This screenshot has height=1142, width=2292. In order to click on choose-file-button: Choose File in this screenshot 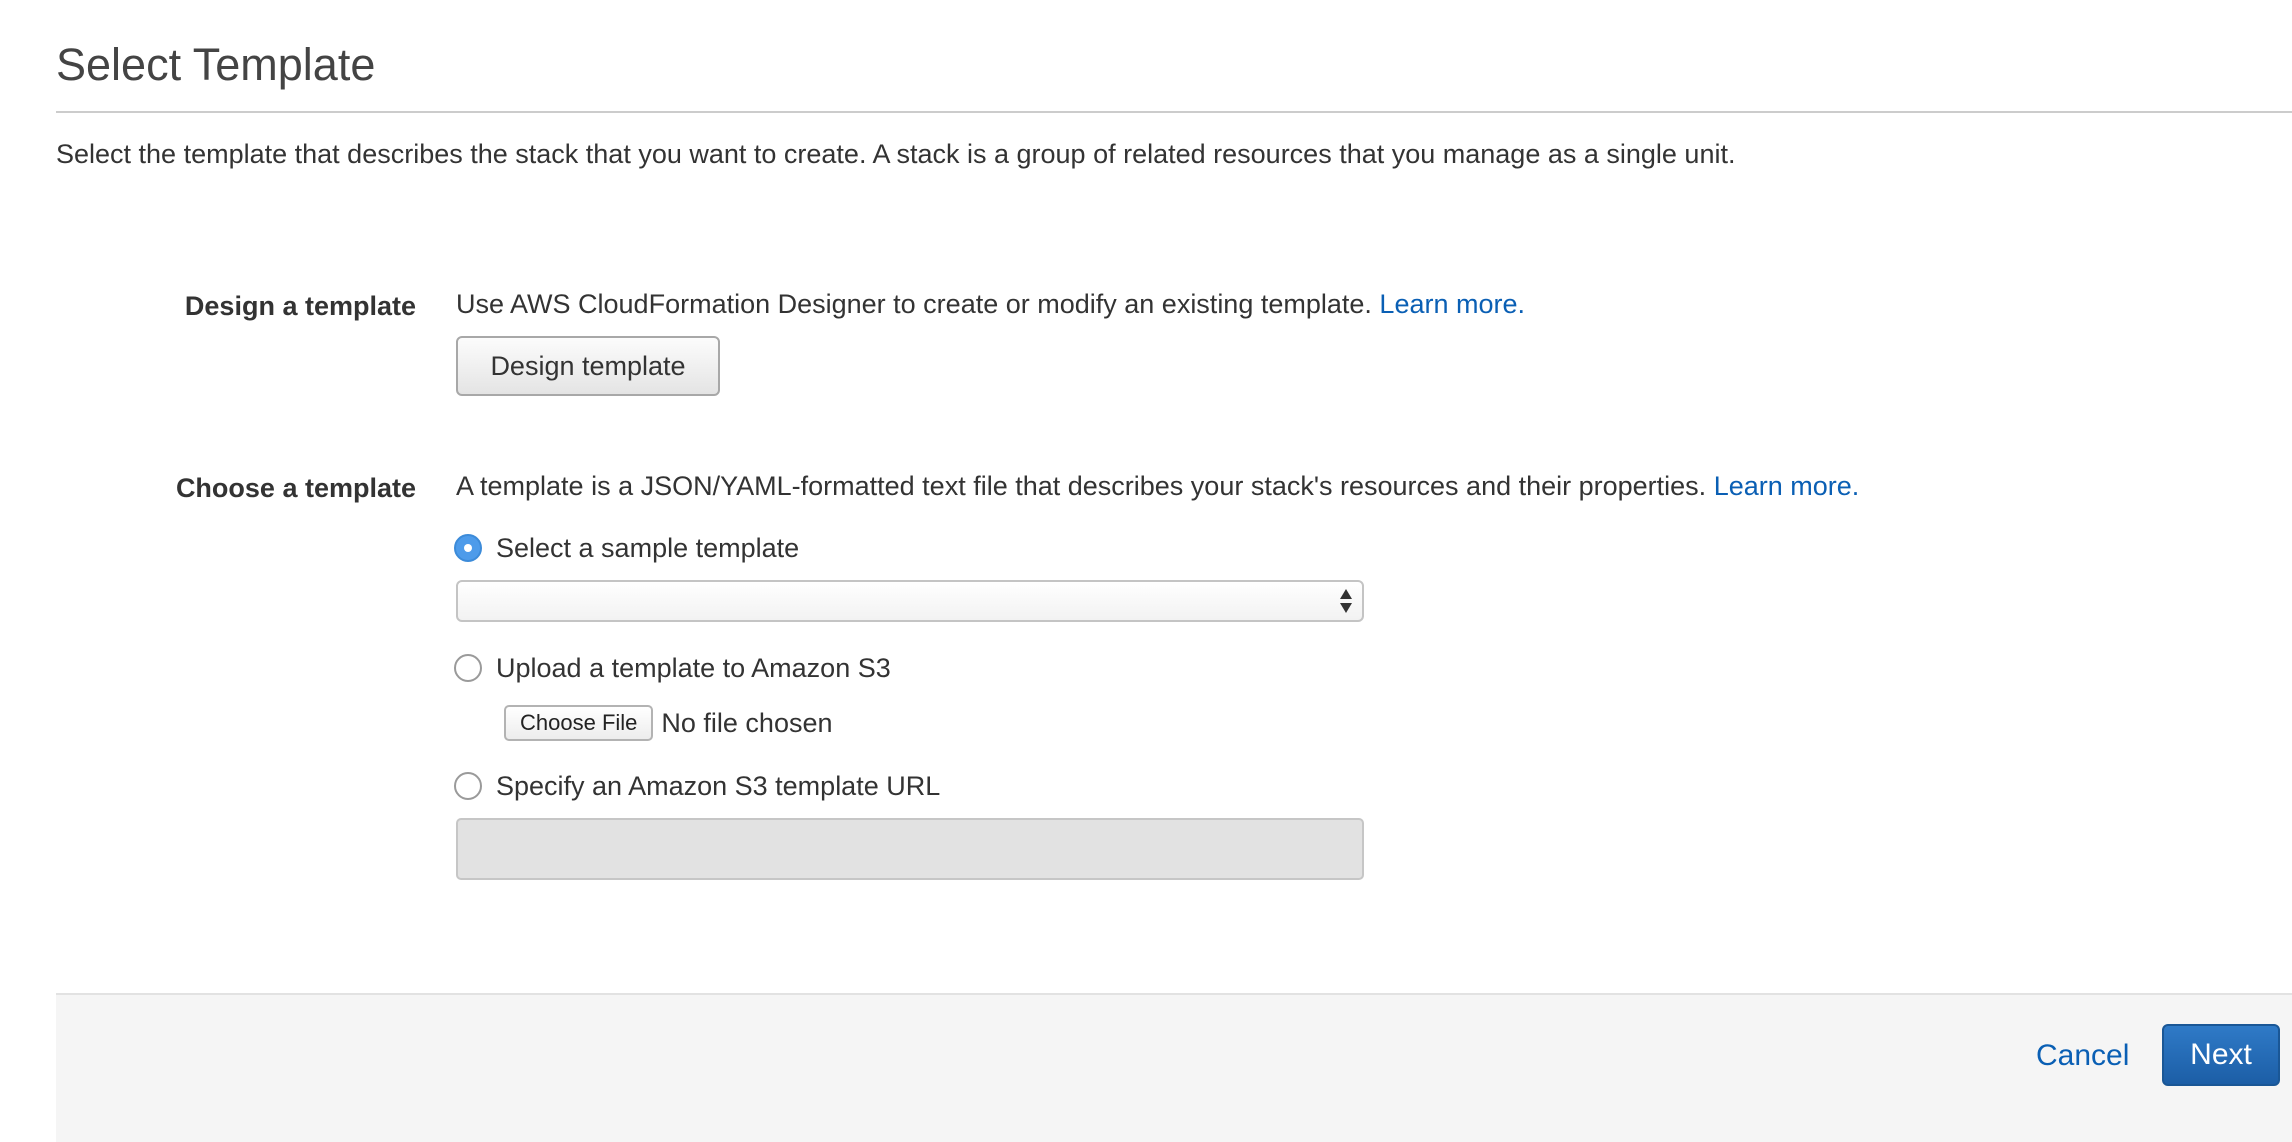, I will do `click(579, 723)`.